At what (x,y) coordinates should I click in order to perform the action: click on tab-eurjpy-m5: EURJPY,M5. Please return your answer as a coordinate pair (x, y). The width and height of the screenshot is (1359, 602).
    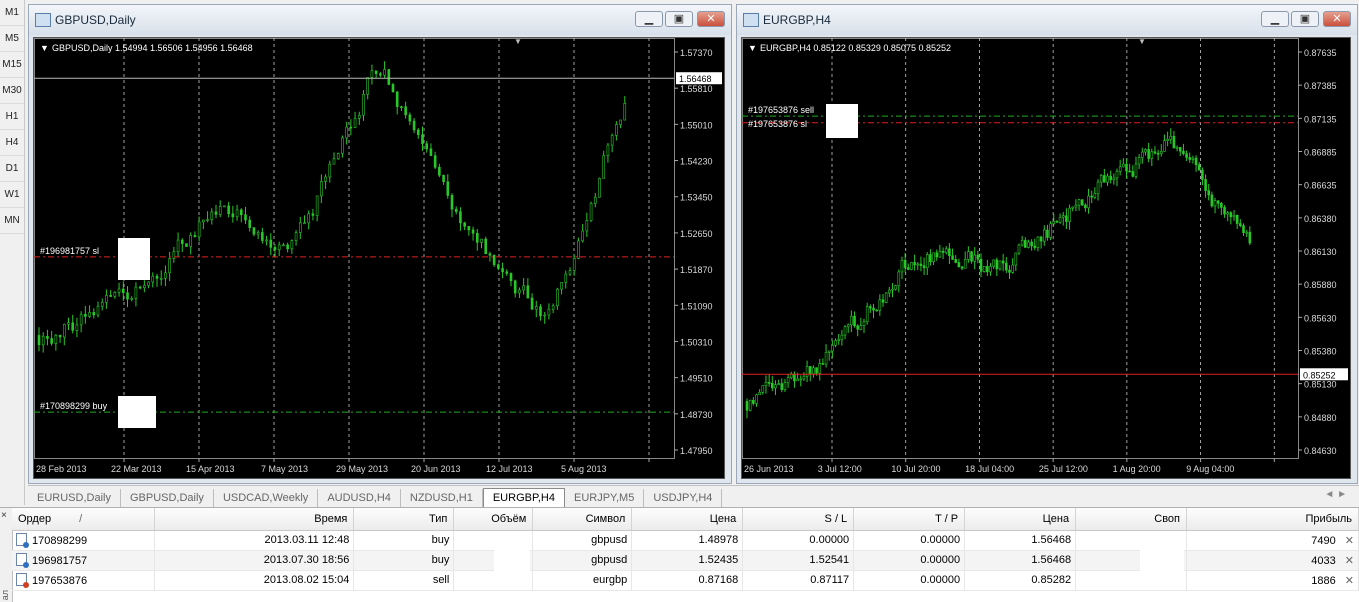
    Looking at the image, I should click on (605, 498).